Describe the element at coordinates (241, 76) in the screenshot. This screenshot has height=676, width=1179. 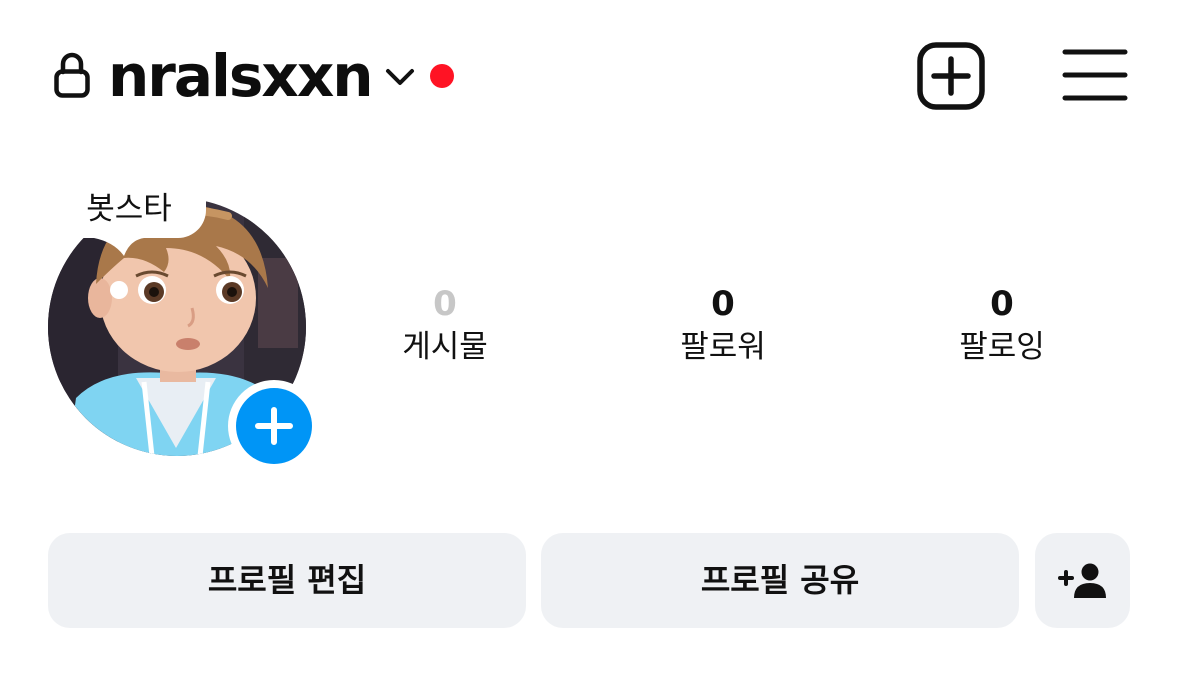
I see `username: nralsxxn` at that location.